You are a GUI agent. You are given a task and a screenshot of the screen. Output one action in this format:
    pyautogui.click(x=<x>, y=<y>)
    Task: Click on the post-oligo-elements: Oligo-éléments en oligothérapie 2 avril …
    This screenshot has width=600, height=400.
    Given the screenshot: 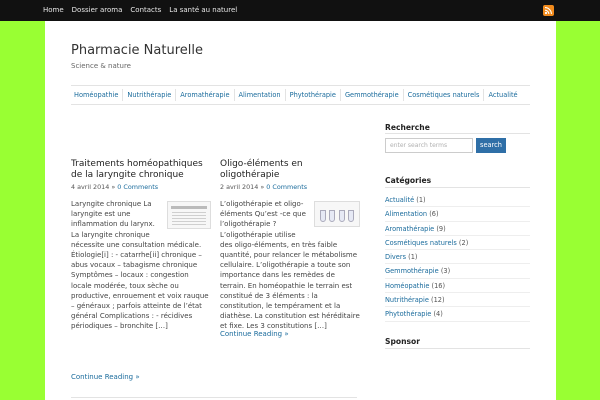 What is the action you would take?
    pyautogui.click(x=290, y=245)
    